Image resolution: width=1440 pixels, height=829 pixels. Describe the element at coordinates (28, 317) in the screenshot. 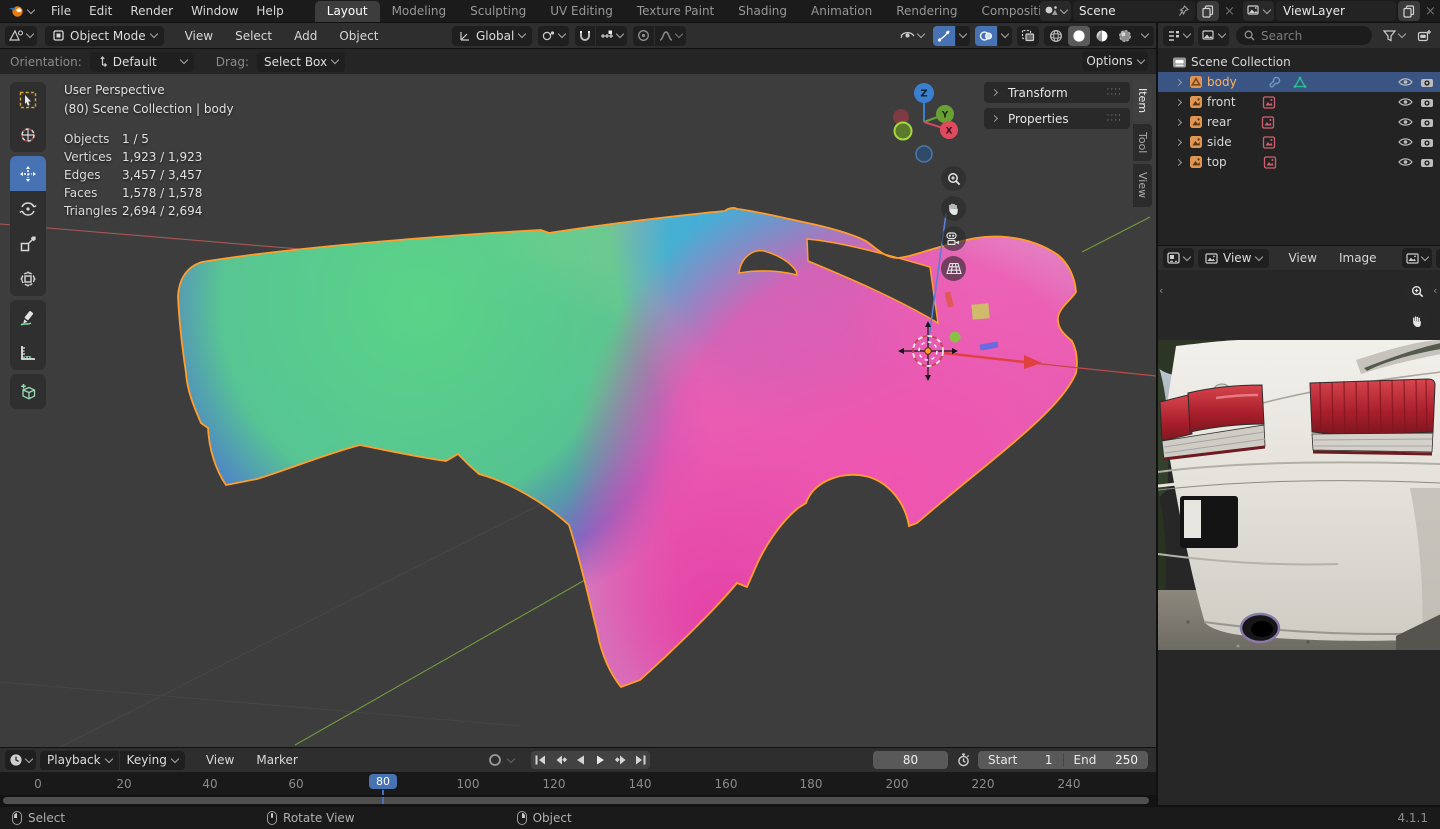

I see `tool-annotate` at that location.